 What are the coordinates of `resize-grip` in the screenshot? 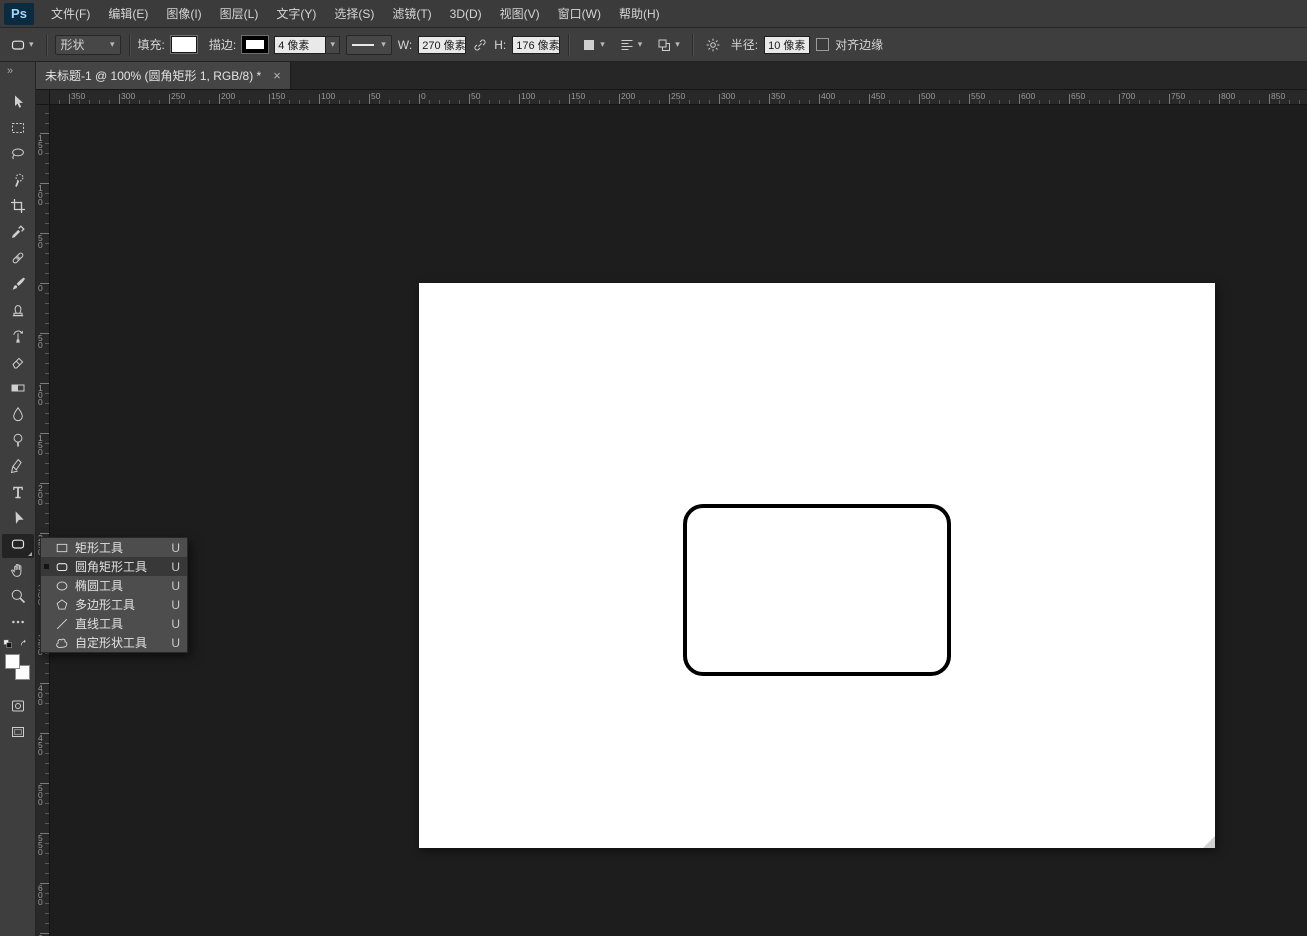 It's located at (1209, 842).